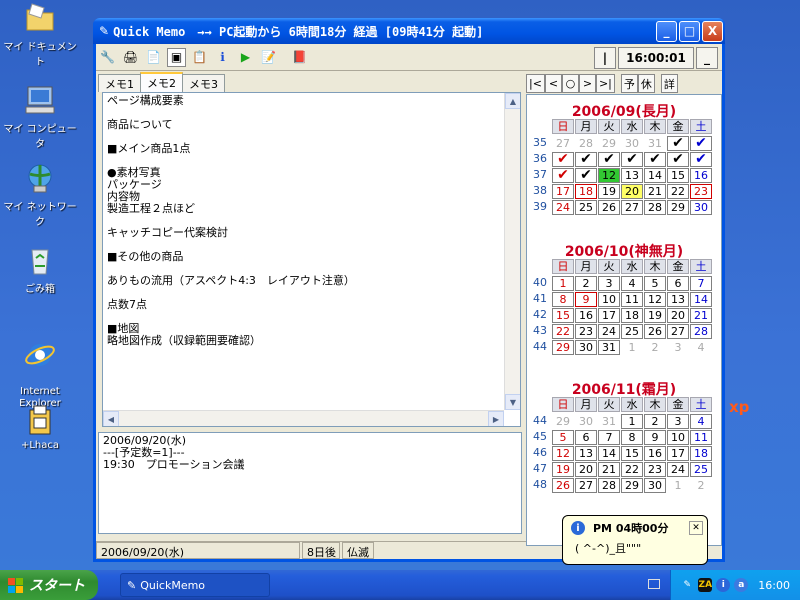 The height and width of the screenshot is (600, 800). I want to click on start-button: スタート, so click(49, 585).